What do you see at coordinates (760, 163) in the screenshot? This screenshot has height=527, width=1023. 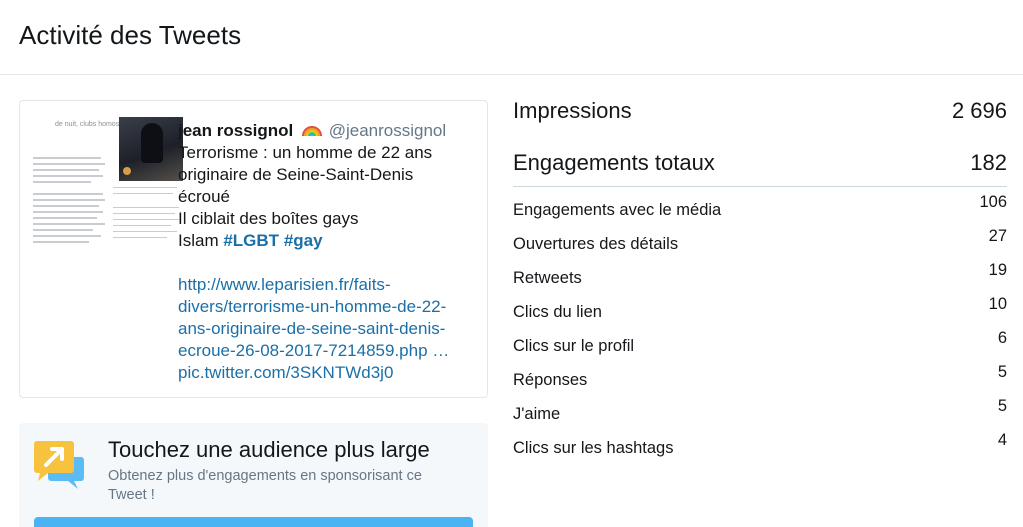 I see `engagements-row: Engagements totaux 182` at bounding box center [760, 163].